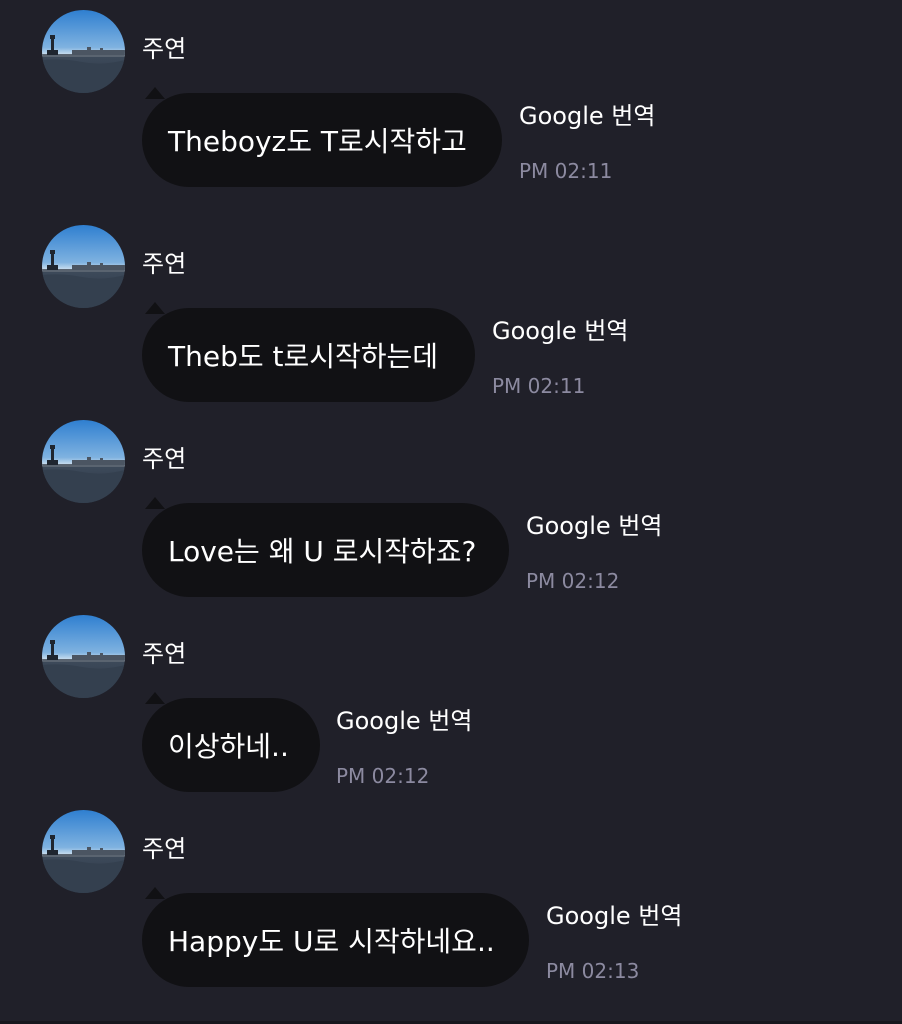 This screenshot has height=1024, width=902. I want to click on message-timestamp: PM 02:13, so click(593, 971).